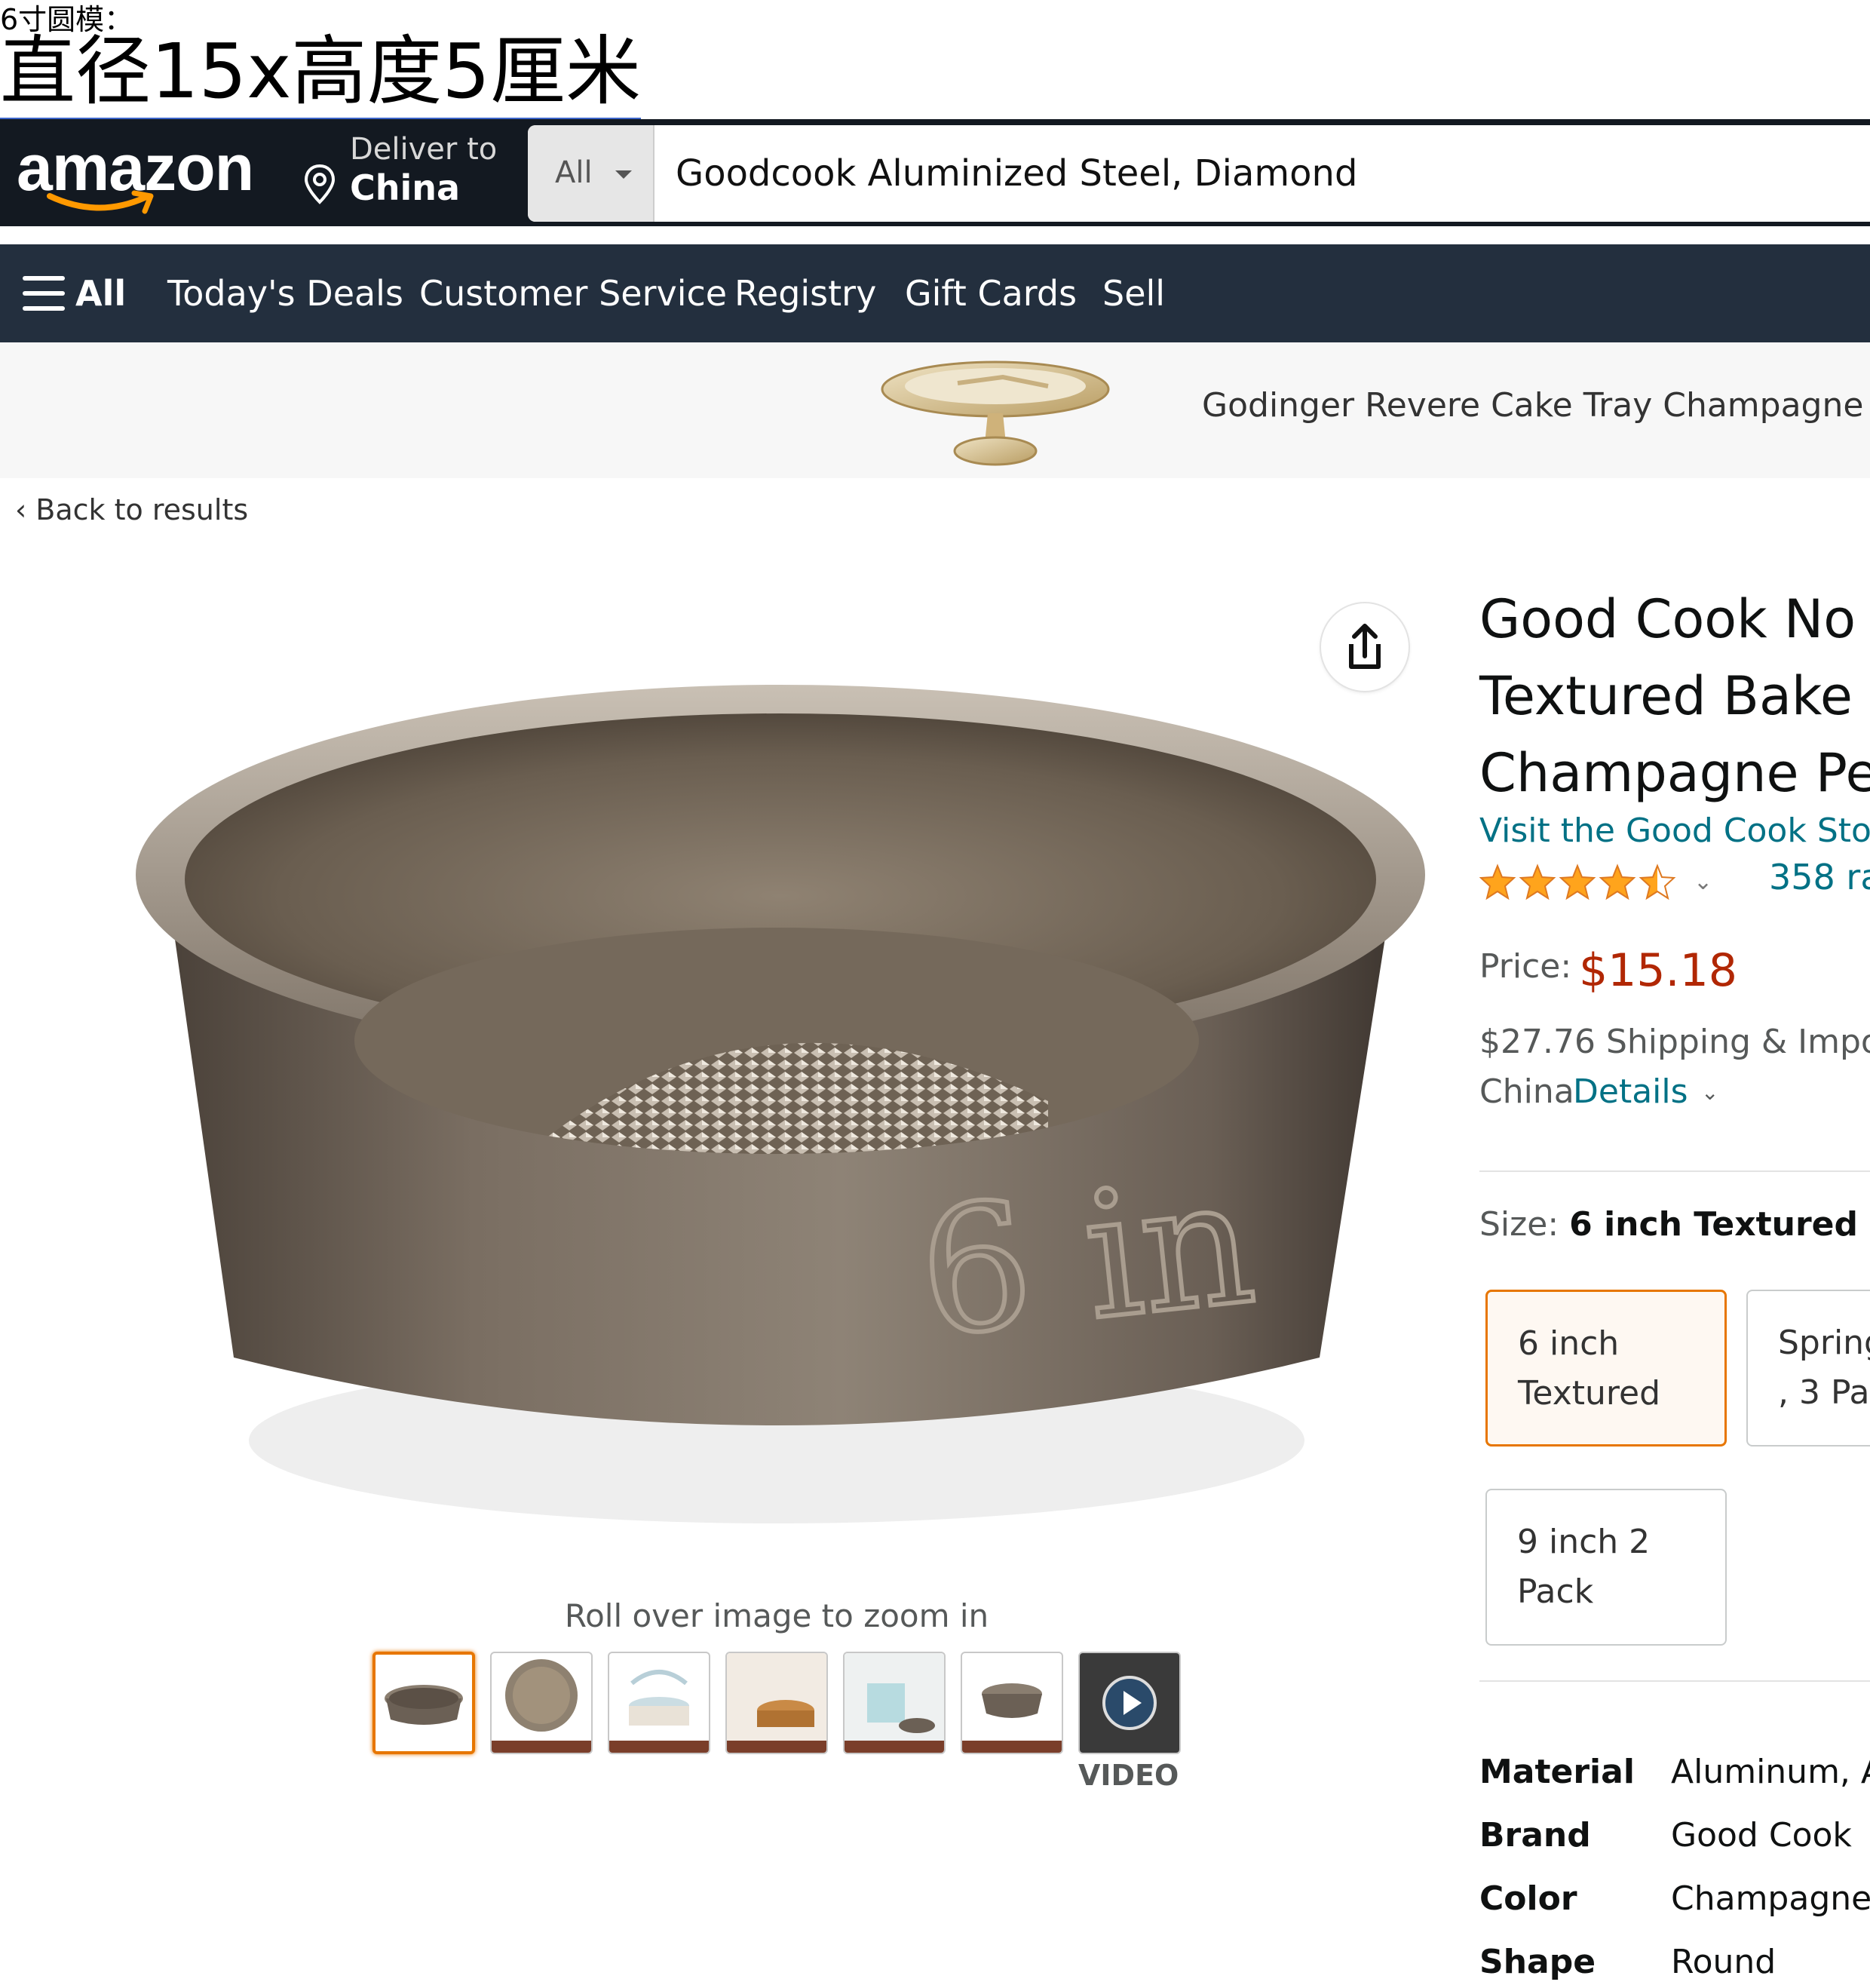 The height and width of the screenshot is (1988, 1870). I want to click on shipping-country: China, so click(1526, 1091).